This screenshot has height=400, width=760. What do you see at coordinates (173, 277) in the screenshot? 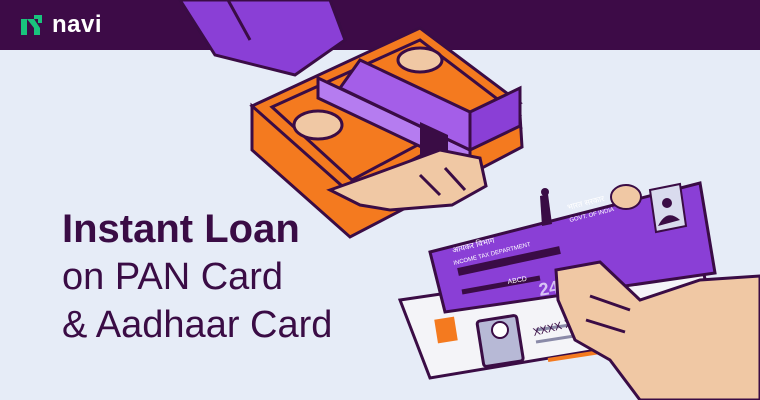
I see `headline-line-2: on PAN Card` at bounding box center [173, 277].